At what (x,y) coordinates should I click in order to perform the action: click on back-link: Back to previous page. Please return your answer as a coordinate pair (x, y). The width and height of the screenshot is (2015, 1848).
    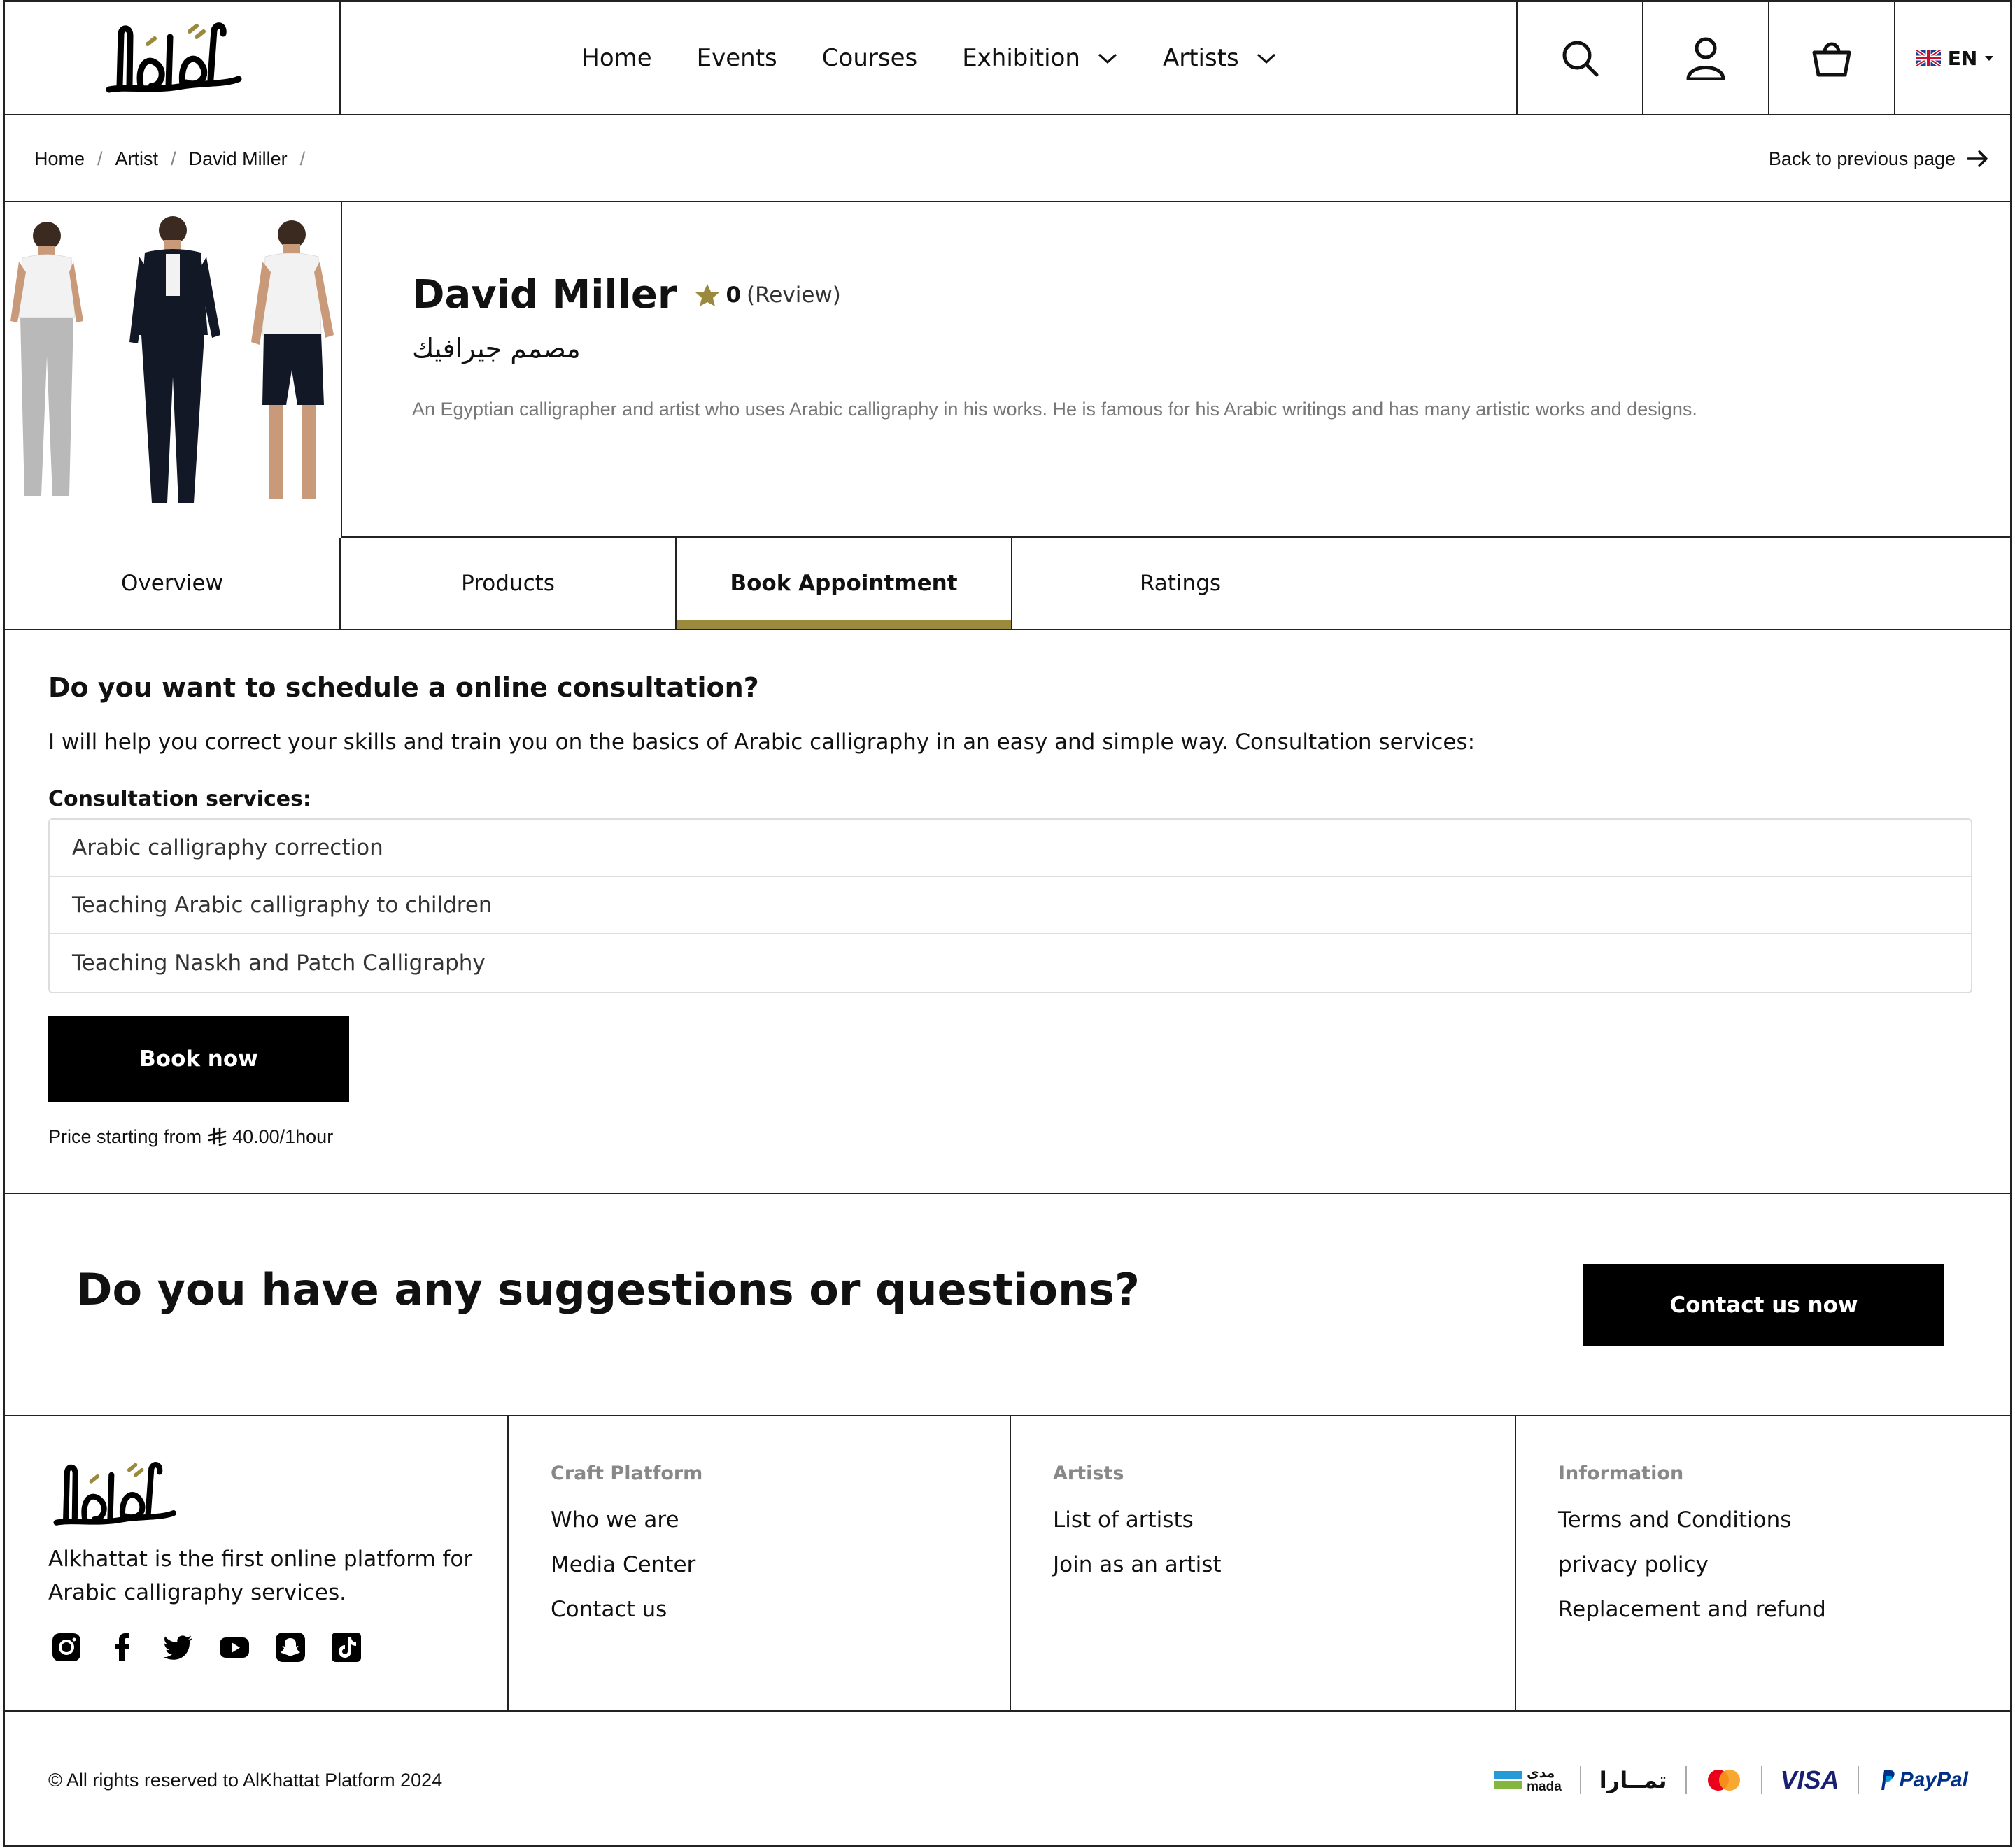
    Looking at the image, I should click on (1879, 158).